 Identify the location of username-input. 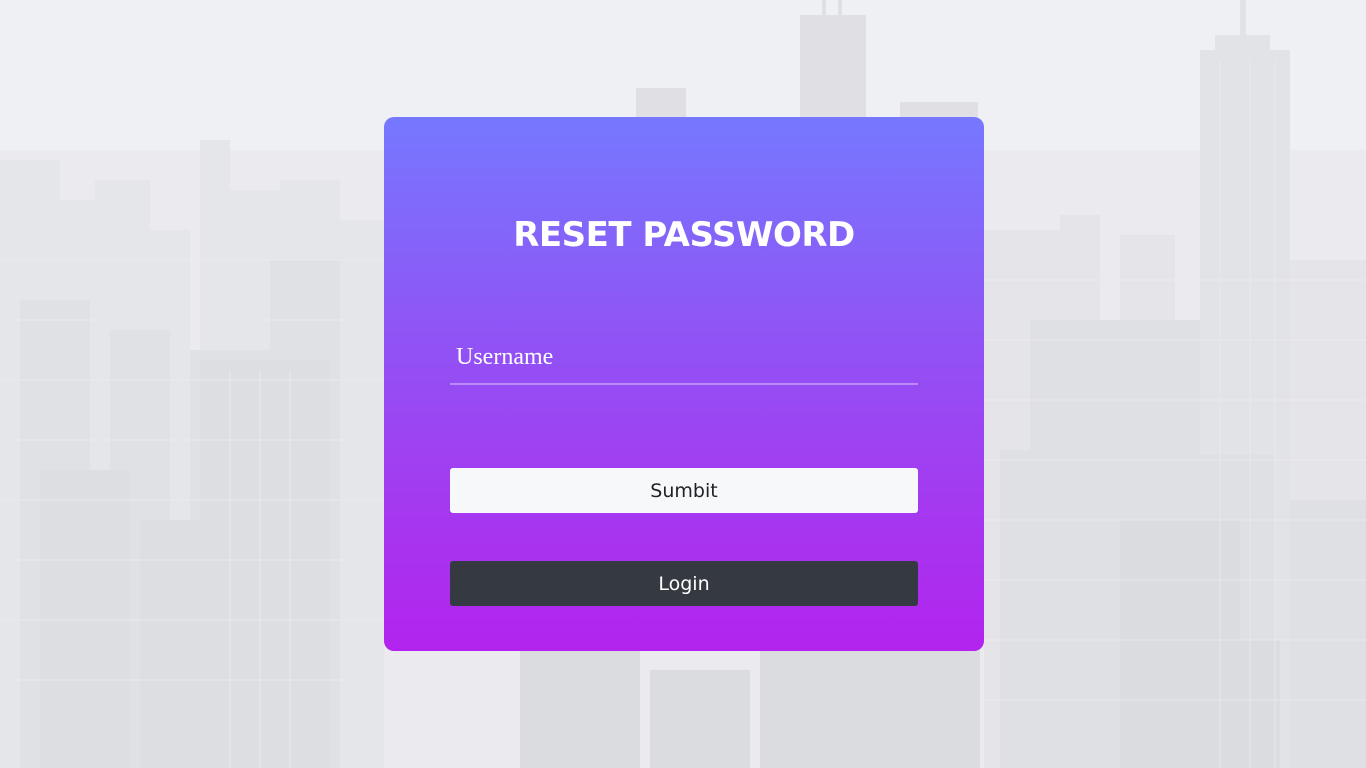
(684, 357).